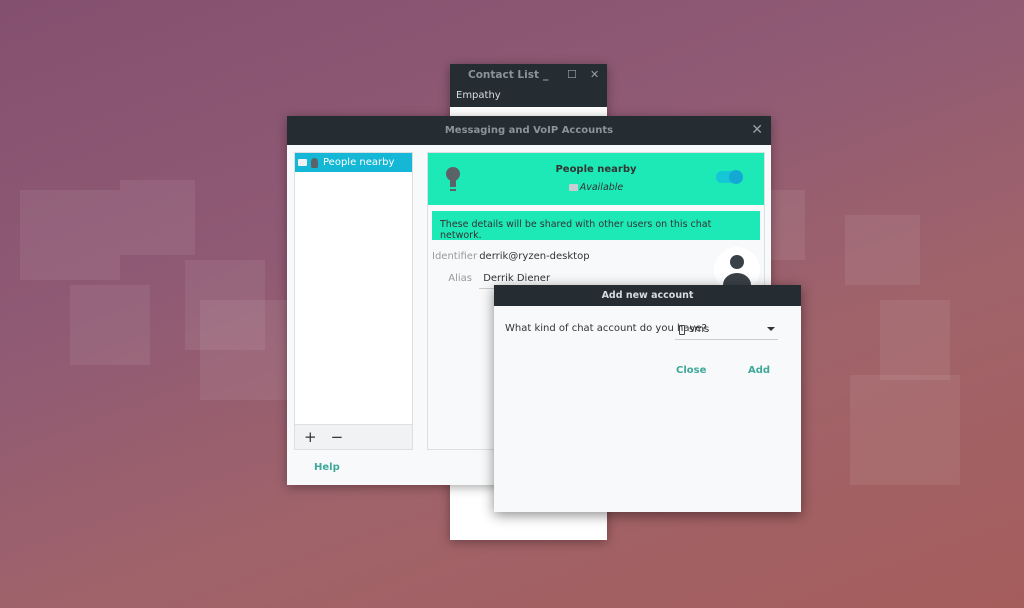 The width and height of the screenshot is (1024, 608). What do you see at coordinates (503, 75) in the screenshot?
I see `window-title: Contact List` at bounding box center [503, 75].